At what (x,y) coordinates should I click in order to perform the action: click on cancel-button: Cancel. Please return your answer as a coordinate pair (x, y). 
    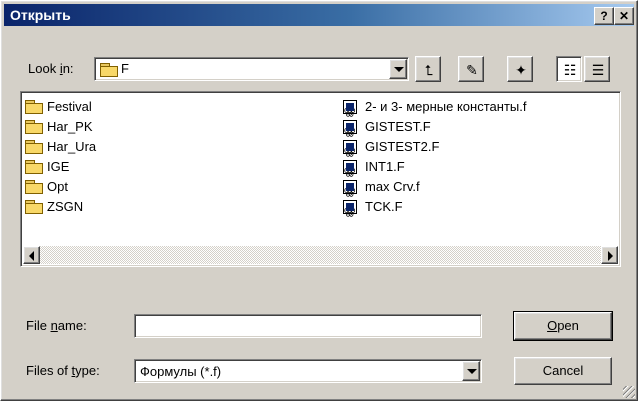
    Looking at the image, I should click on (563, 371).